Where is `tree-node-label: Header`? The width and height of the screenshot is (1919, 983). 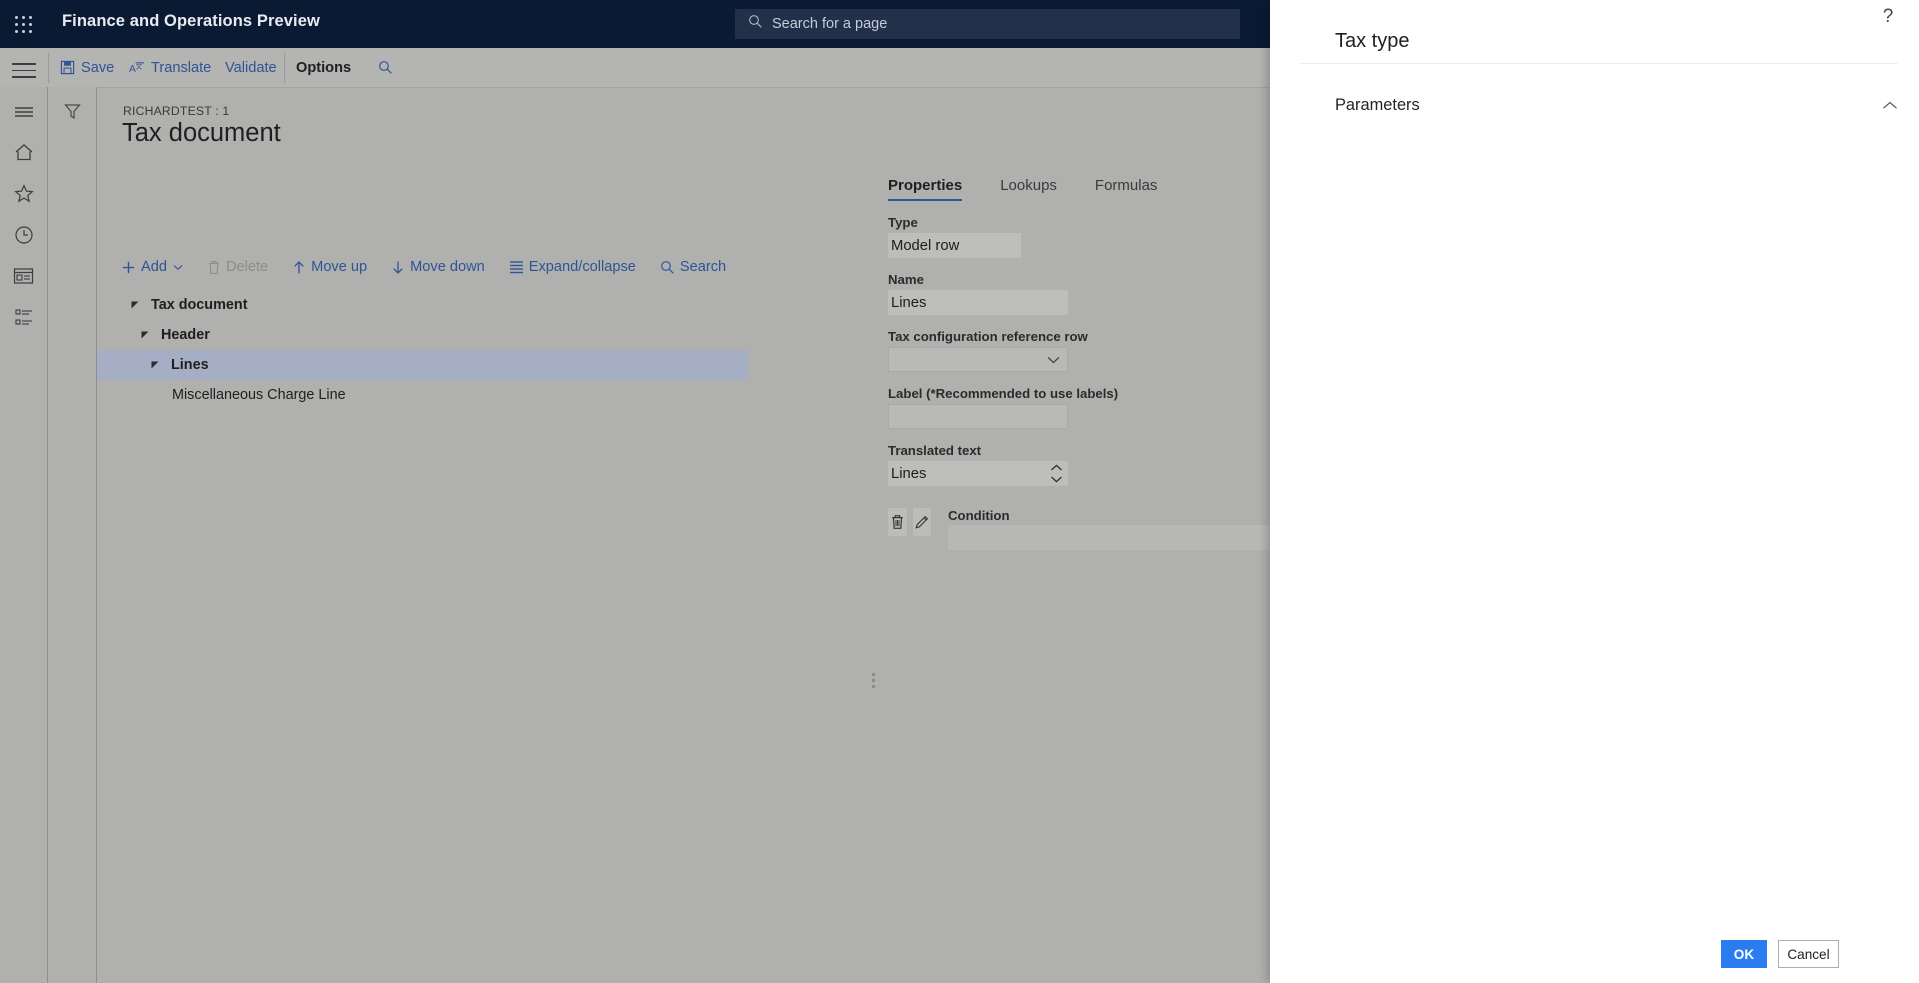 tree-node-label: Header is located at coordinates (185, 335).